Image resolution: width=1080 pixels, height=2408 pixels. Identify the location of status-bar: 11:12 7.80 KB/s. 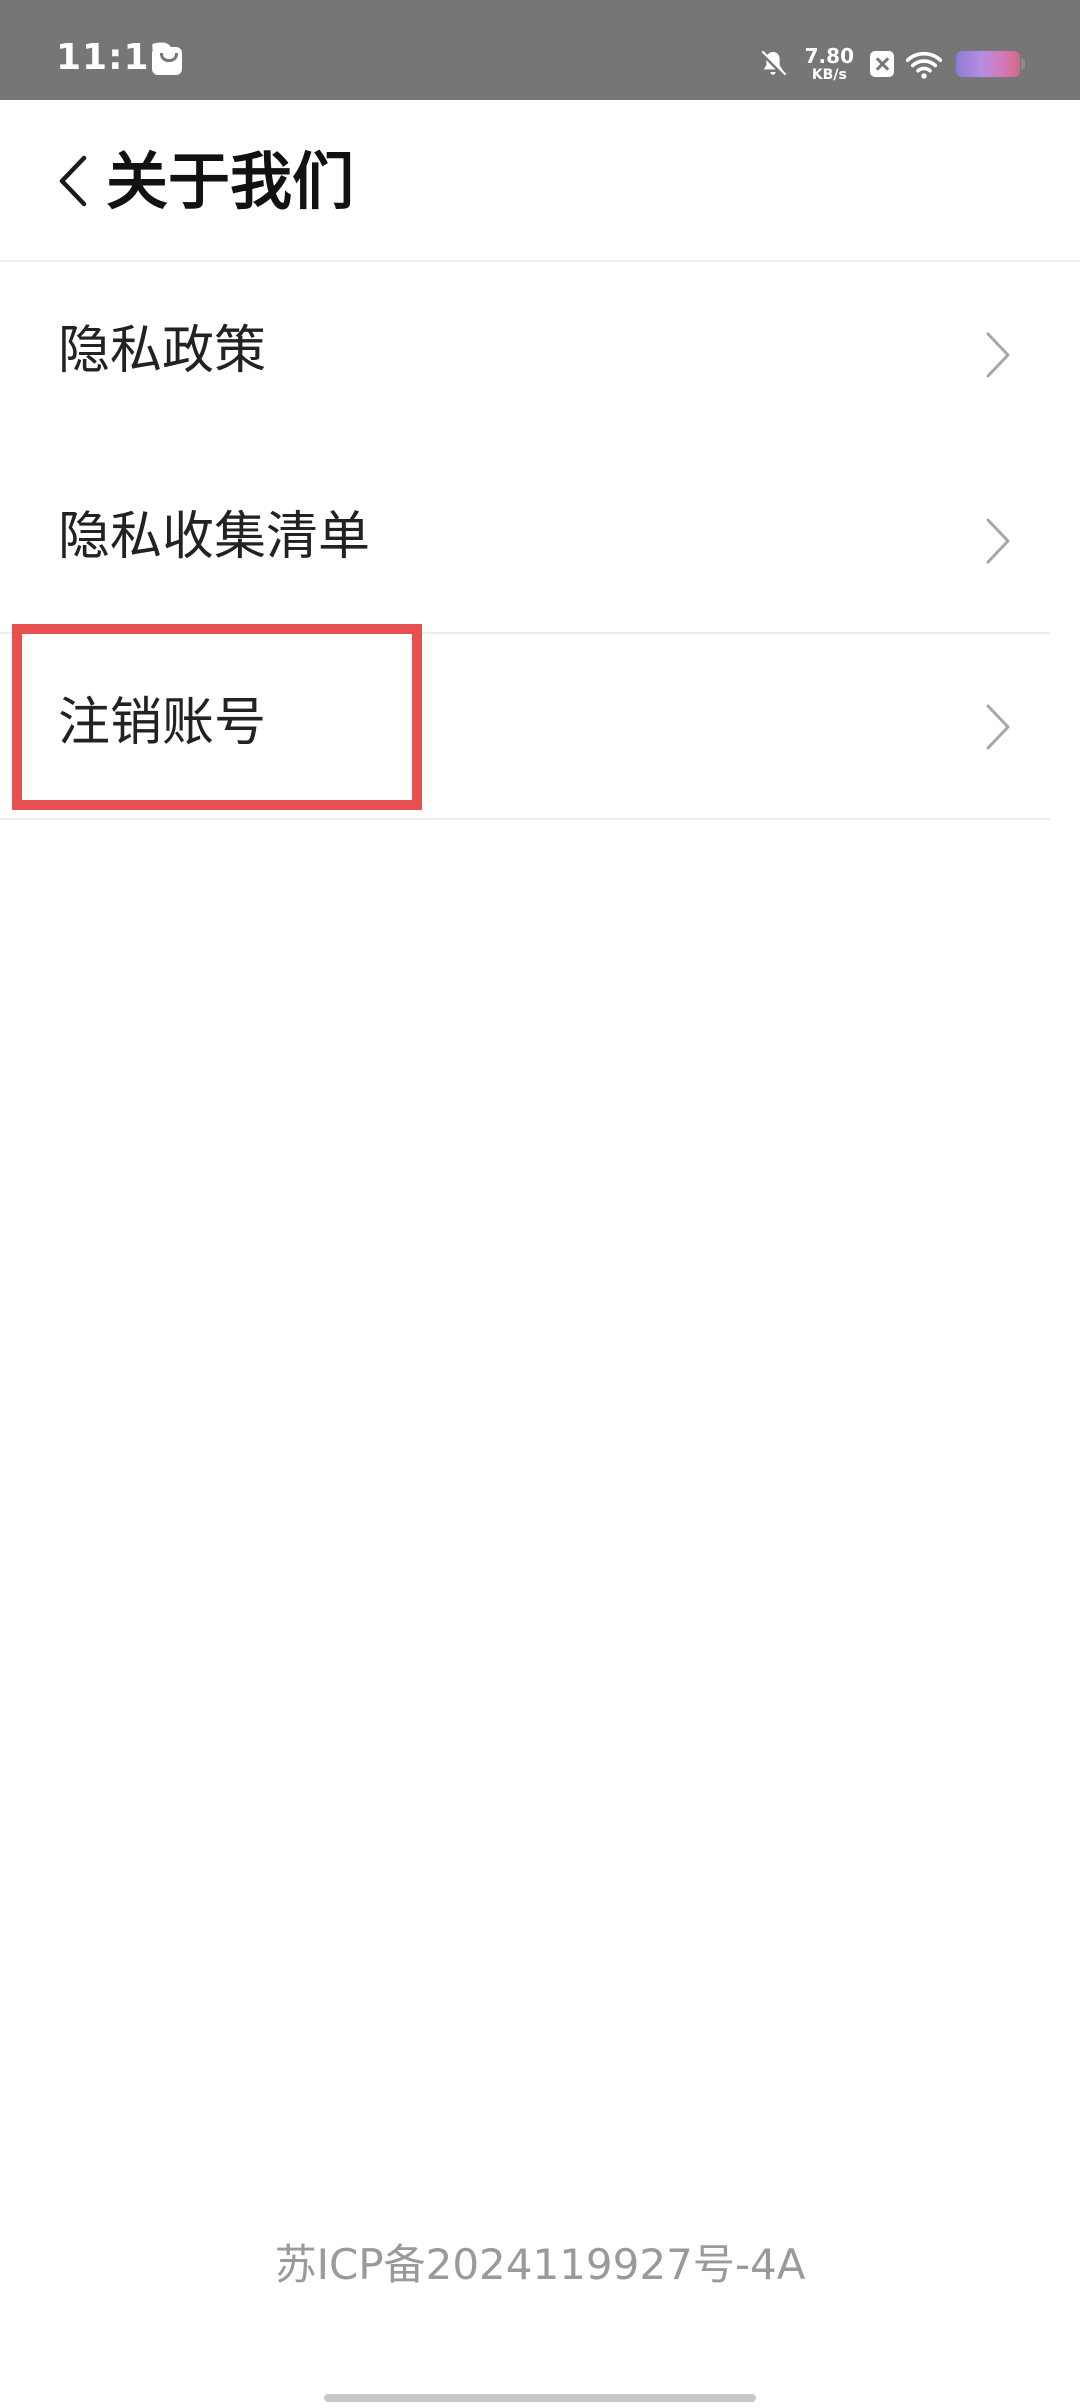
(540, 50).